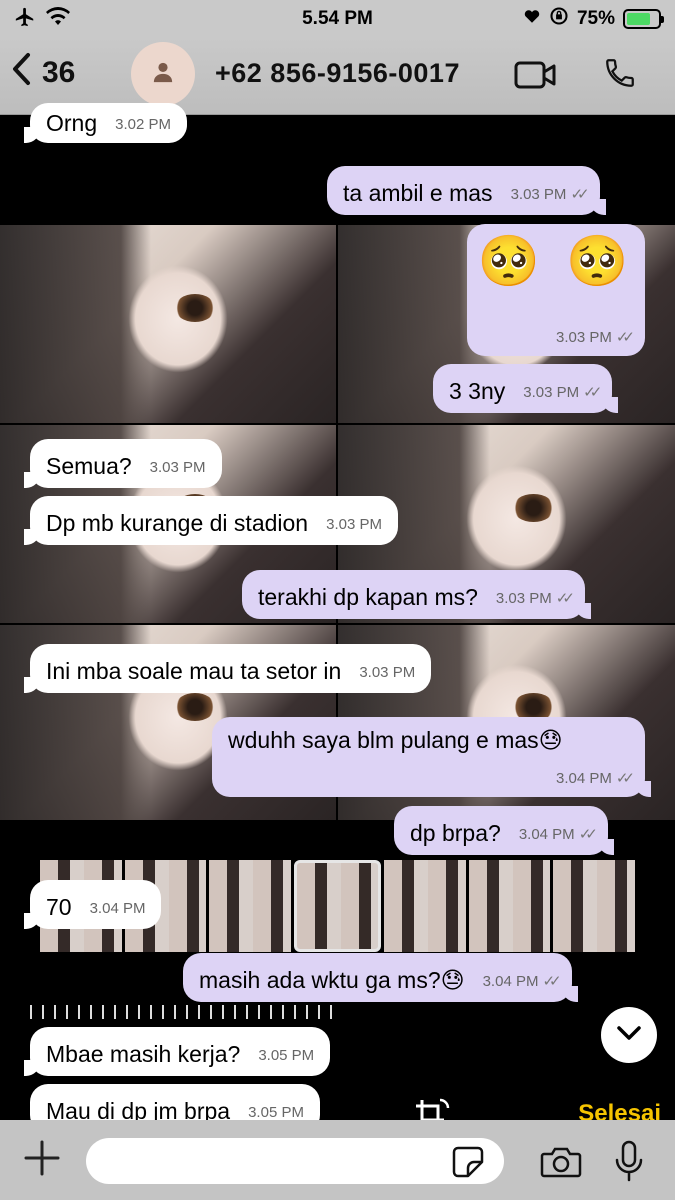 The image size is (675, 1200). I want to click on message-time: 3.02 PM, so click(143, 124).